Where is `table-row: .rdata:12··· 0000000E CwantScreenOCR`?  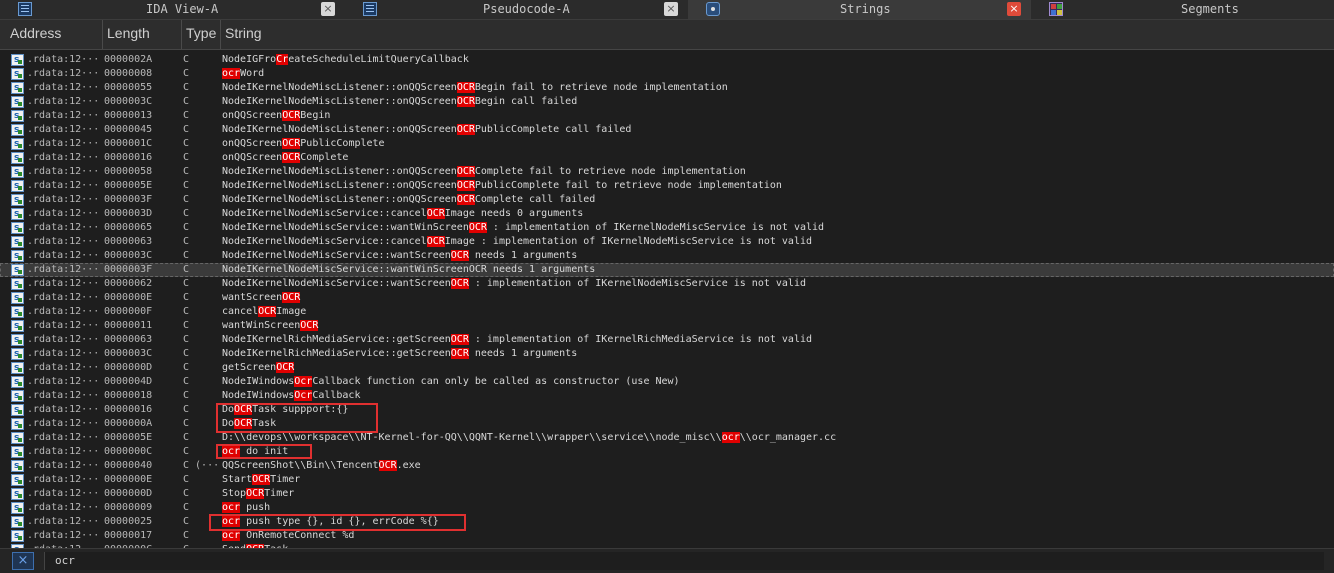 table-row: .rdata:12··· 0000000E CwantScreenOCR is located at coordinates (667, 298).